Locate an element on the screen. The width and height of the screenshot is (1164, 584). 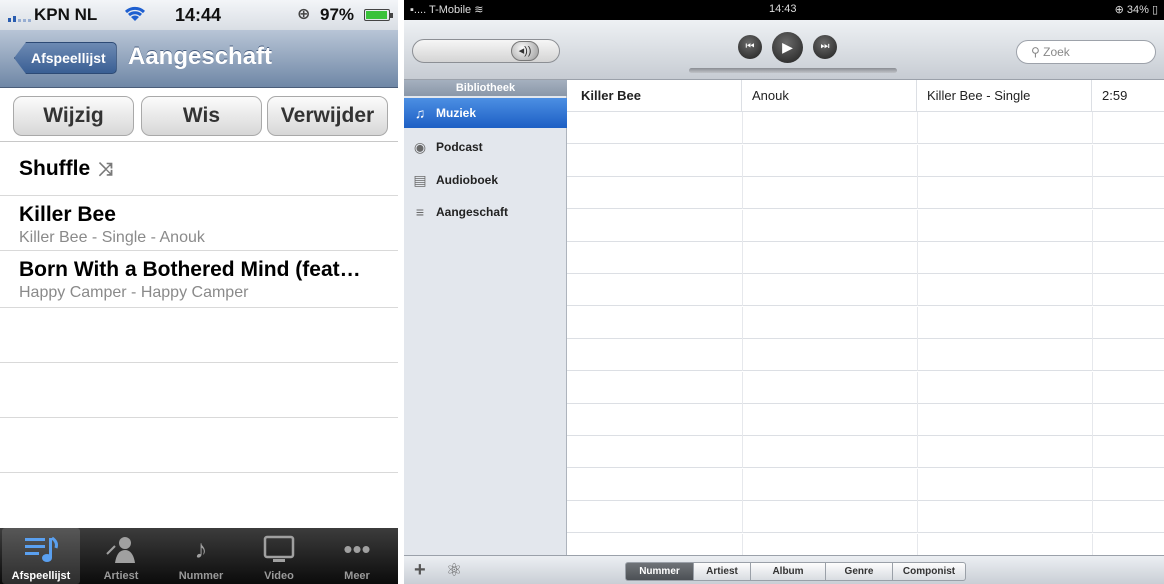
sort-tab-artists: Artiest is located at coordinates (722, 571).